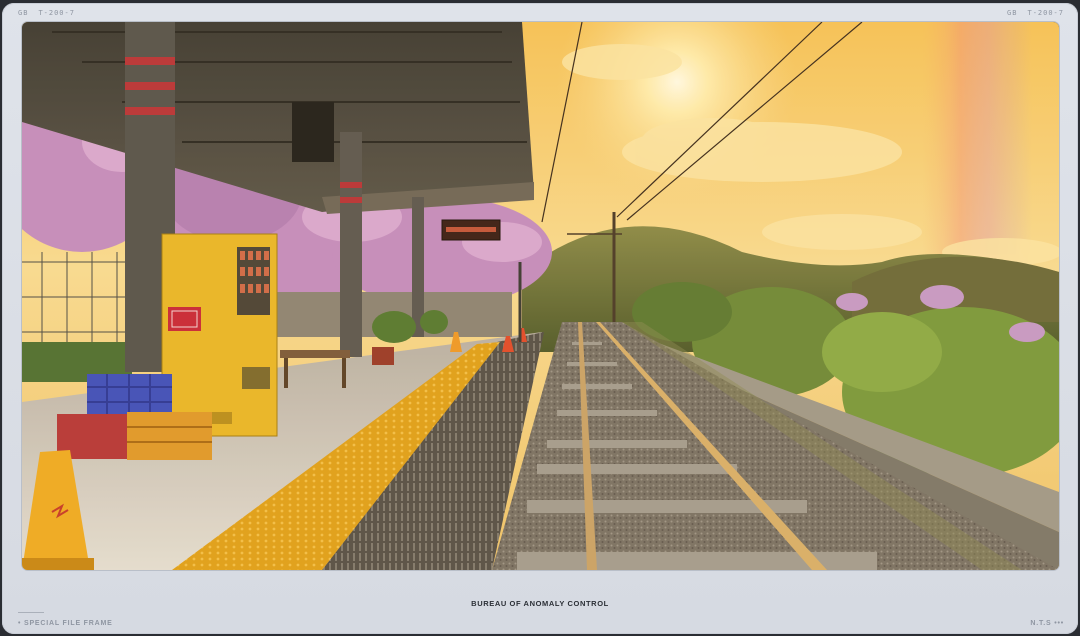 The image size is (1080, 636). What do you see at coordinates (1045, 13) in the screenshot?
I see `corner-right-code: T-200-7` at bounding box center [1045, 13].